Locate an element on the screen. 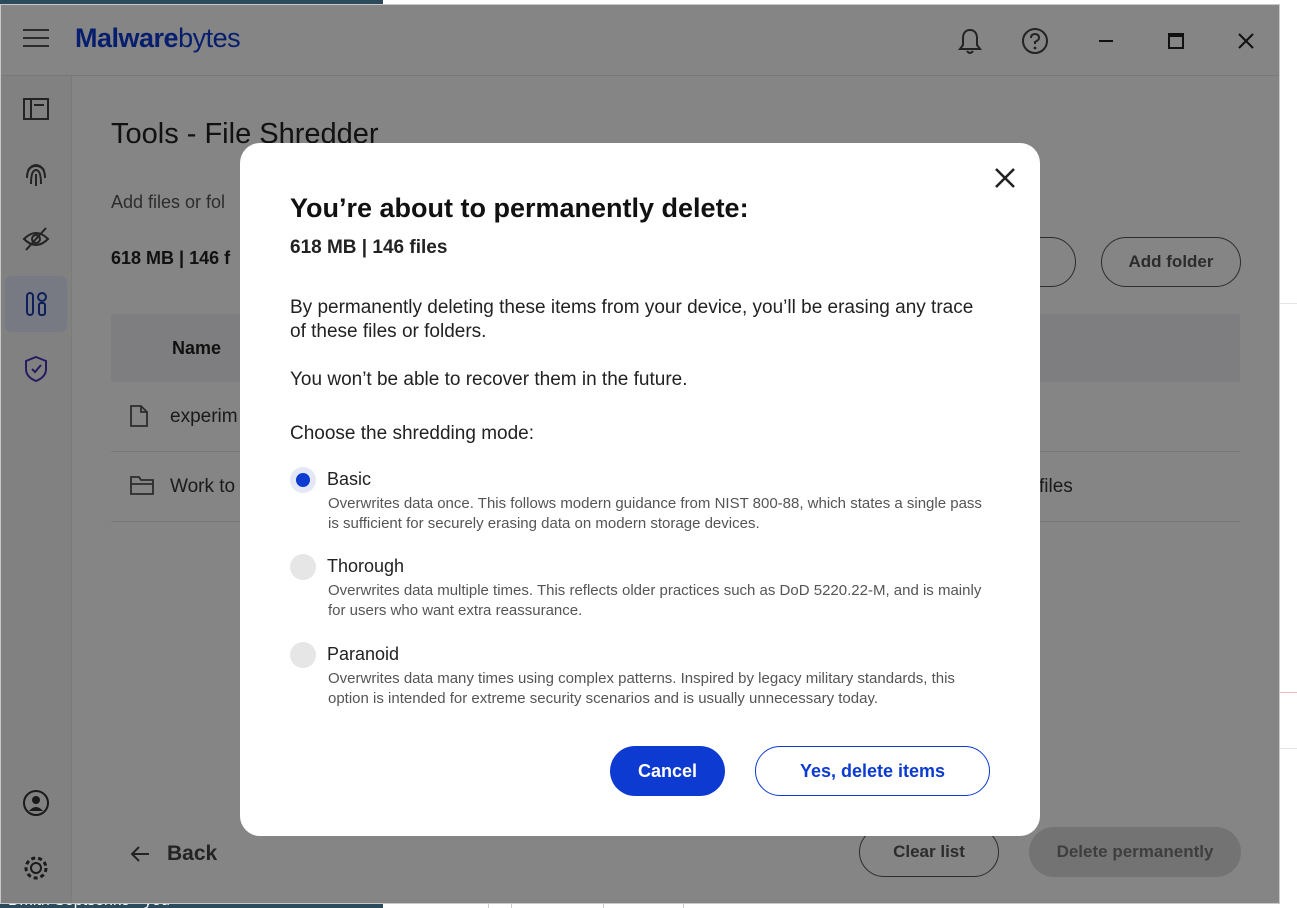 This screenshot has width=1297, height=908. option-label: Basic is located at coordinates (349, 479).